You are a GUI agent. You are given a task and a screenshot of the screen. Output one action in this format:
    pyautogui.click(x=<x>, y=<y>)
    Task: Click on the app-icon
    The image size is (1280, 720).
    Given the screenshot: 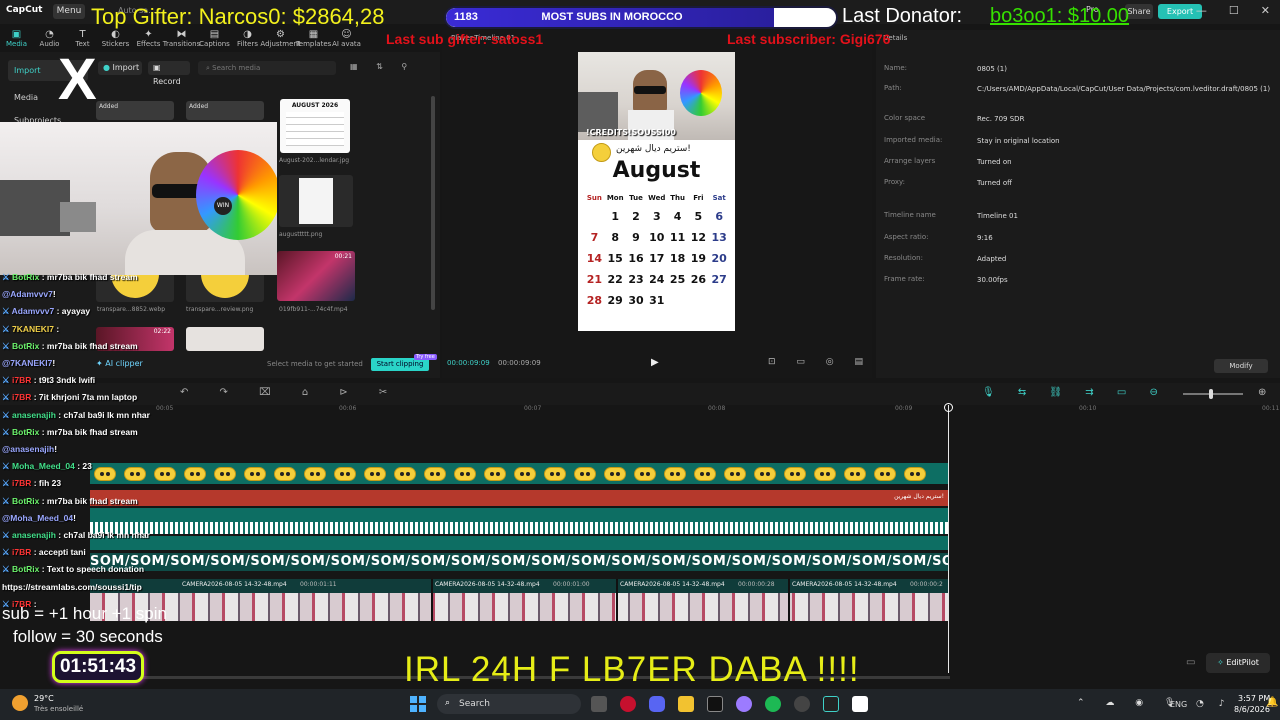 What is the action you would take?
    pyautogui.click(x=715, y=704)
    